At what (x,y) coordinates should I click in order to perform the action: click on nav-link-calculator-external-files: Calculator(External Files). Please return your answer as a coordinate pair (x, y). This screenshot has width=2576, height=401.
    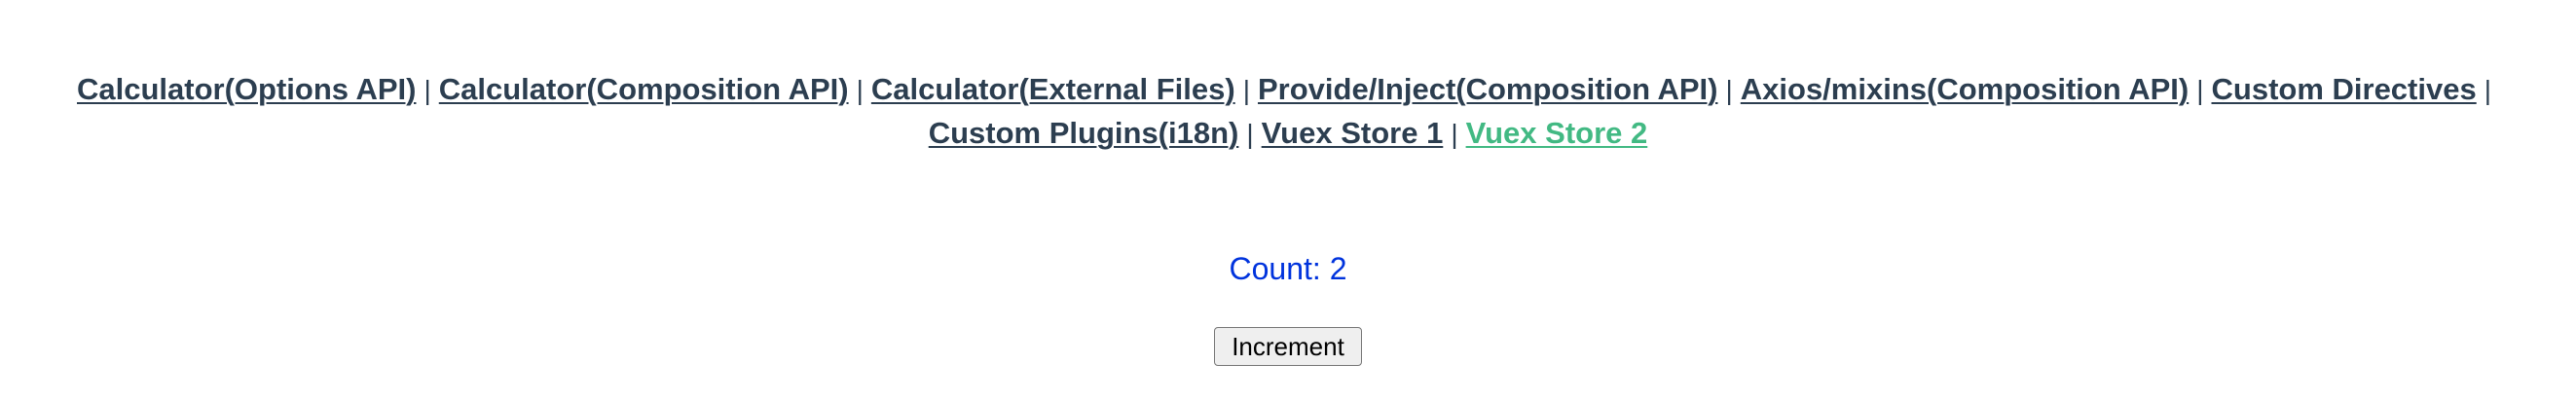
    Looking at the image, I should click on (1053, 89).